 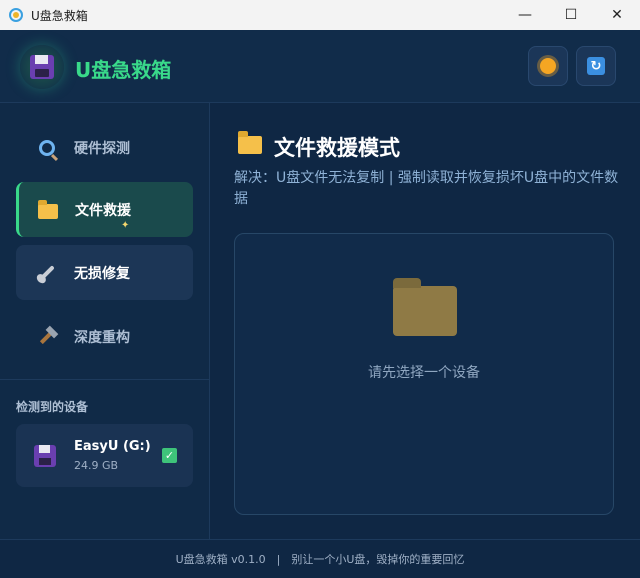 I want to click on device-name: EasyU (G:), so click(x=112, y=446).